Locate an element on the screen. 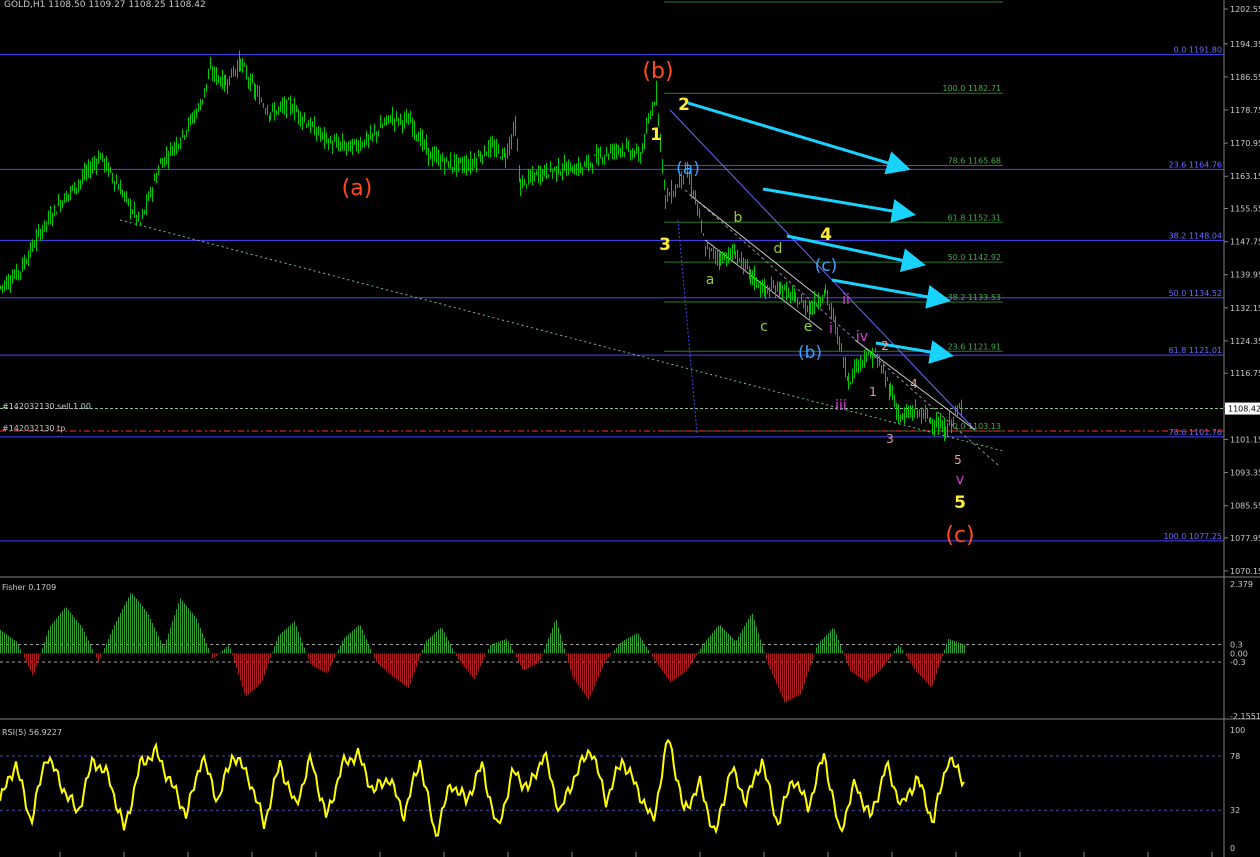 Image resolution: width=1260 pixels, height=857 pixels. price-tick-label: 1085.55 is located at coordinates (1245, 506).